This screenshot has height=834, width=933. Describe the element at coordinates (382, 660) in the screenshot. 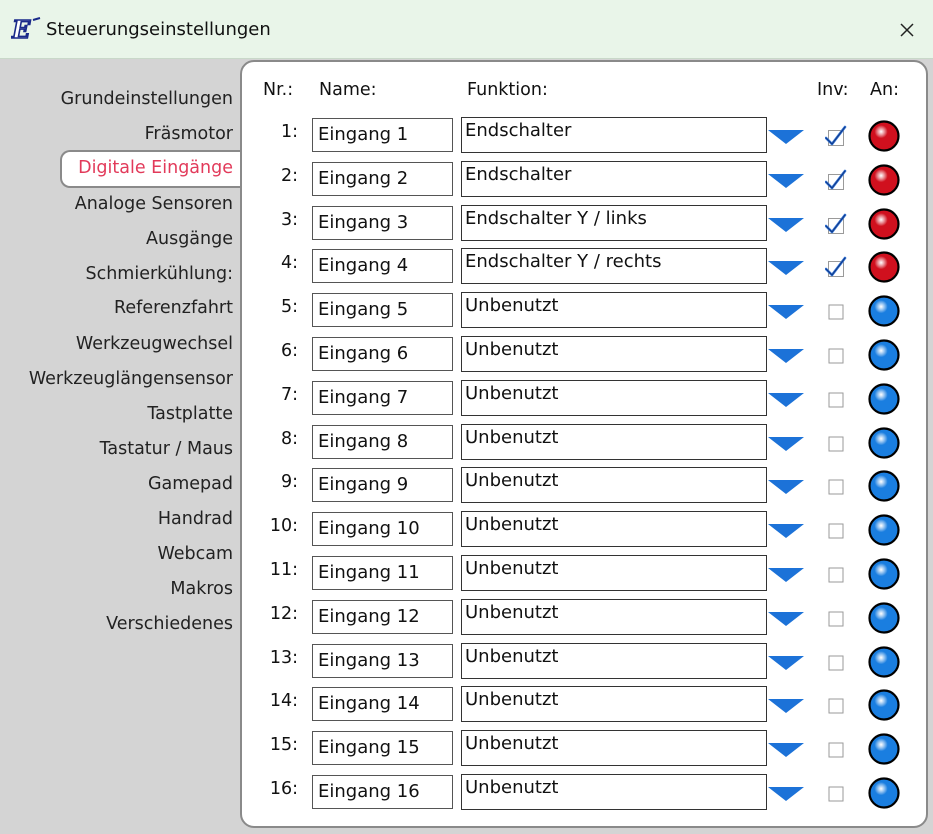

I see `input-name-field: Eingang 13` at that location.